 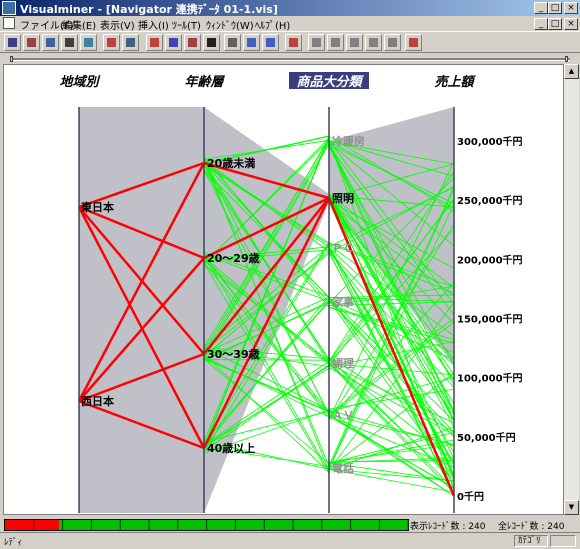 What do you see at coordinates (531, 541) in the screenshot?
I see `mode-status: ｶﾃｺﾞﾘ` at bounding box center [531, 541].